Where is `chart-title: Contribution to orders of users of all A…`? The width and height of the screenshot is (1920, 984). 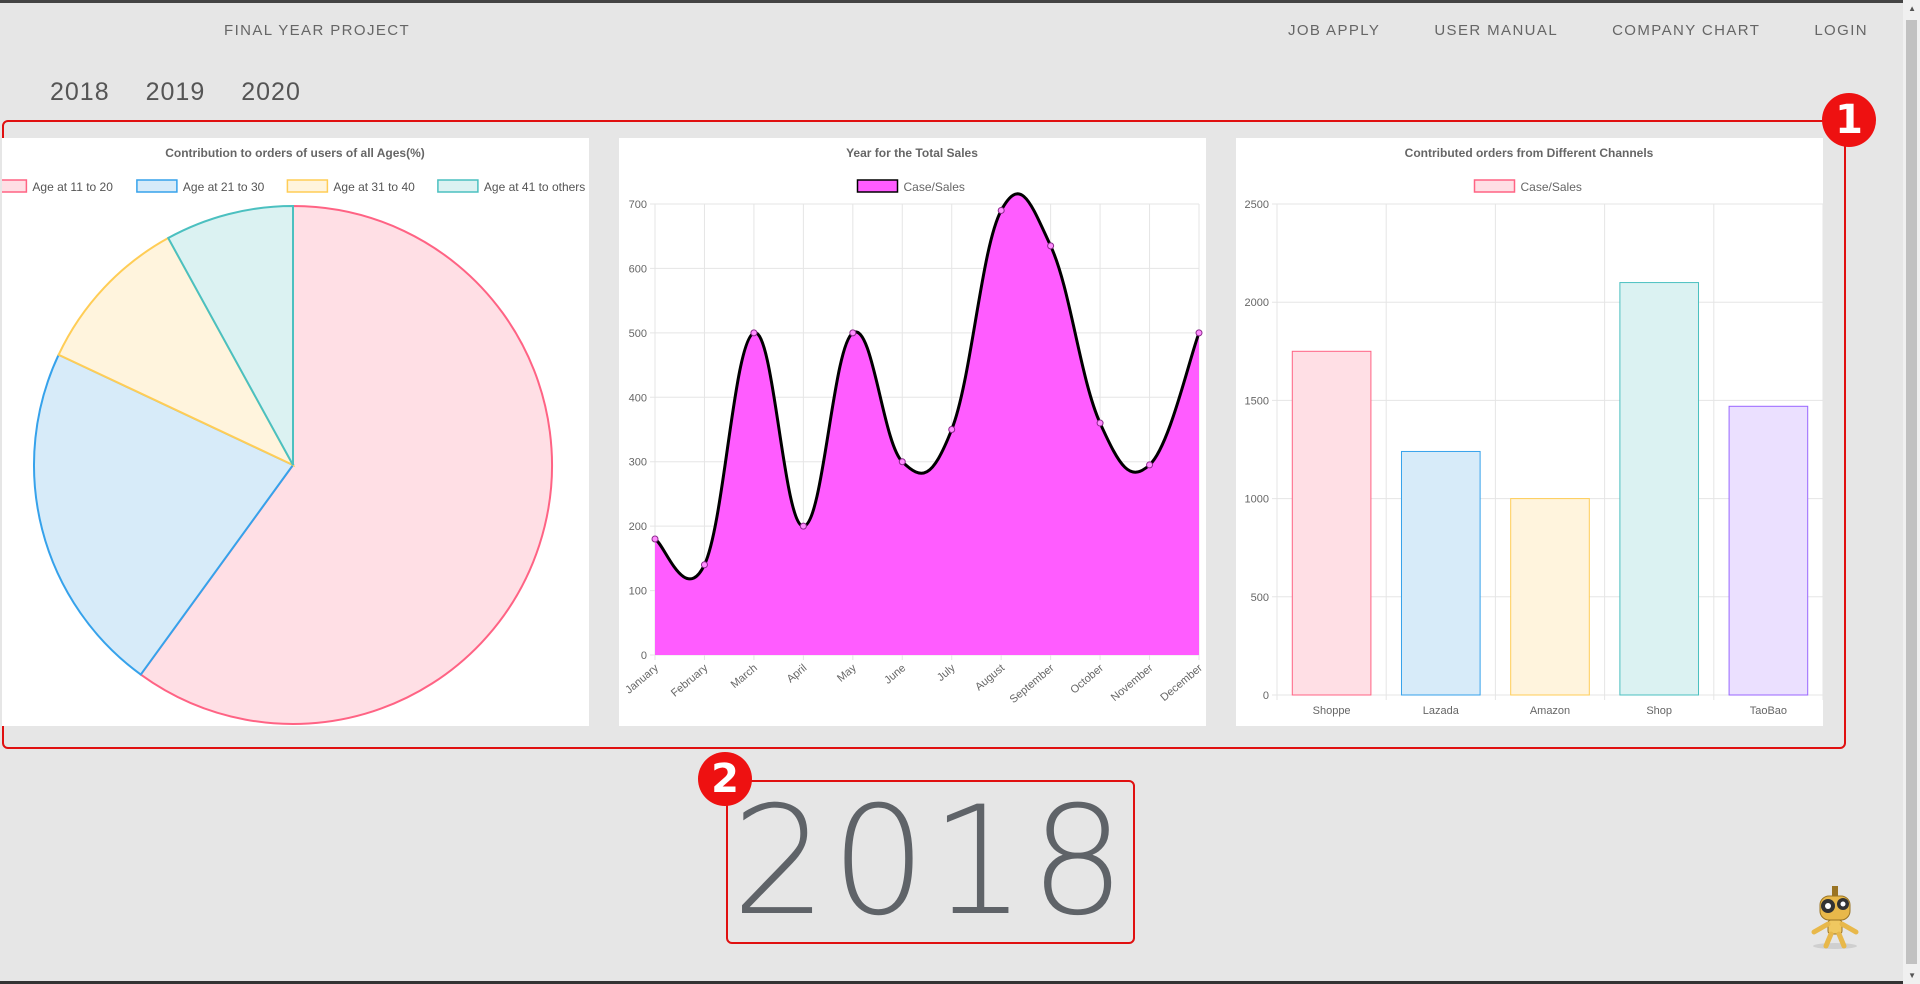
chart-title: Contribution to orders of users of all A… is located at coordinates (295, 153).